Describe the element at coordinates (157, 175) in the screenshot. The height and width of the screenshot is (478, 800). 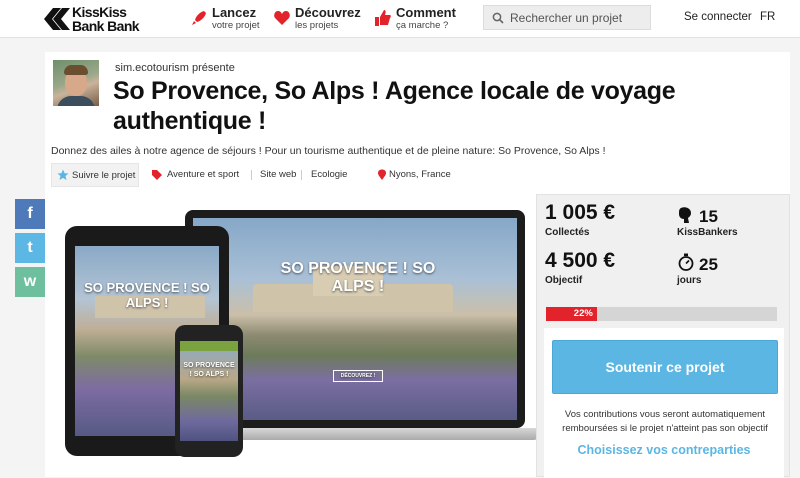
I see `category-tag-icon` at that location.